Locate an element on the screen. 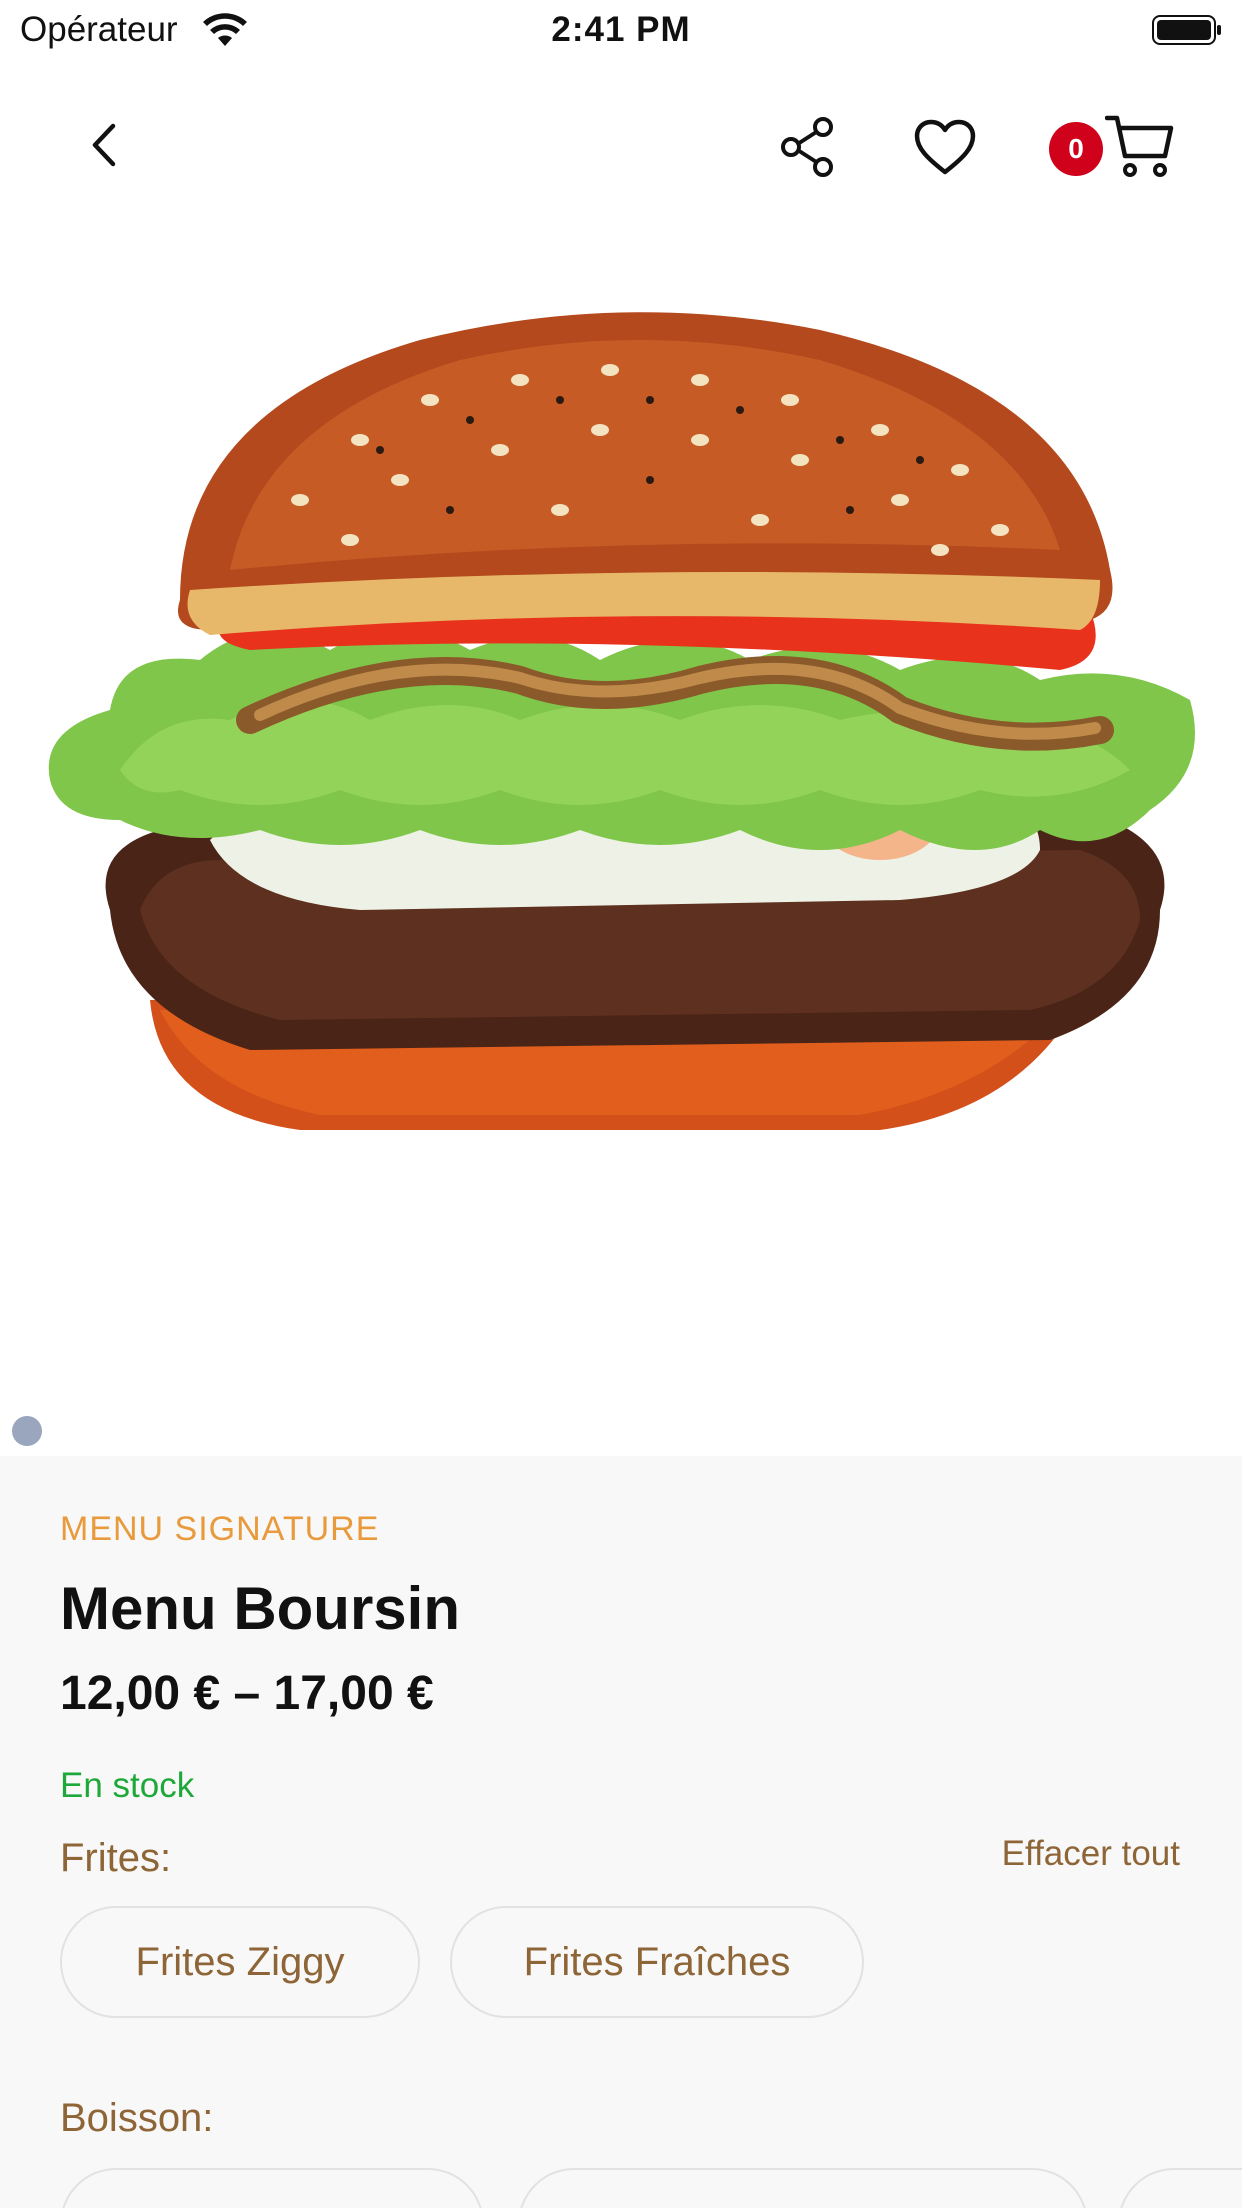 The image size is (1242, 2208). heart-icon is located at coordinates (945, 147).